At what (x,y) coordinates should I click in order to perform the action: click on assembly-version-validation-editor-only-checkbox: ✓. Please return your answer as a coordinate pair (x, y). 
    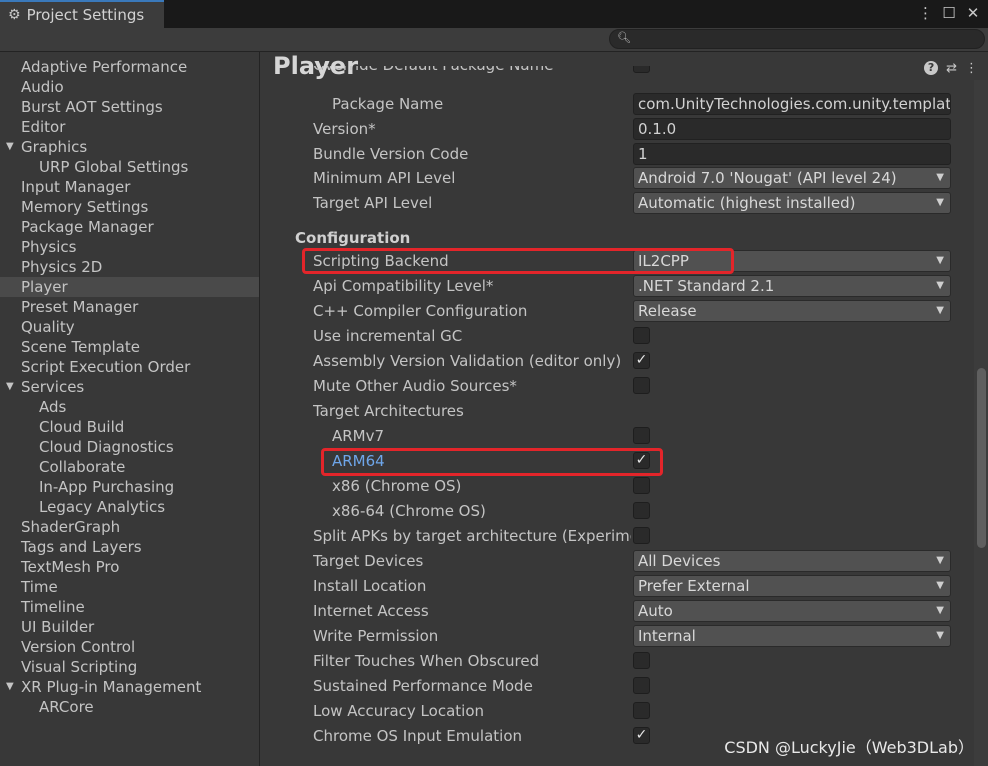
    Looking at the image, I should click on (641, 360).